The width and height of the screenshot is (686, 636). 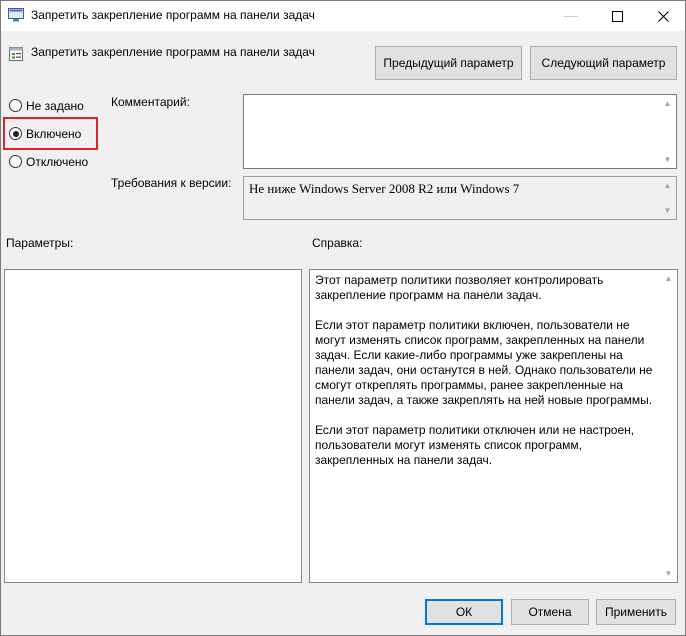 What do you see at coordinates (40, 243) in the screenshot?
I see `options-label: Параметры:` at bounding box center [40, 243].